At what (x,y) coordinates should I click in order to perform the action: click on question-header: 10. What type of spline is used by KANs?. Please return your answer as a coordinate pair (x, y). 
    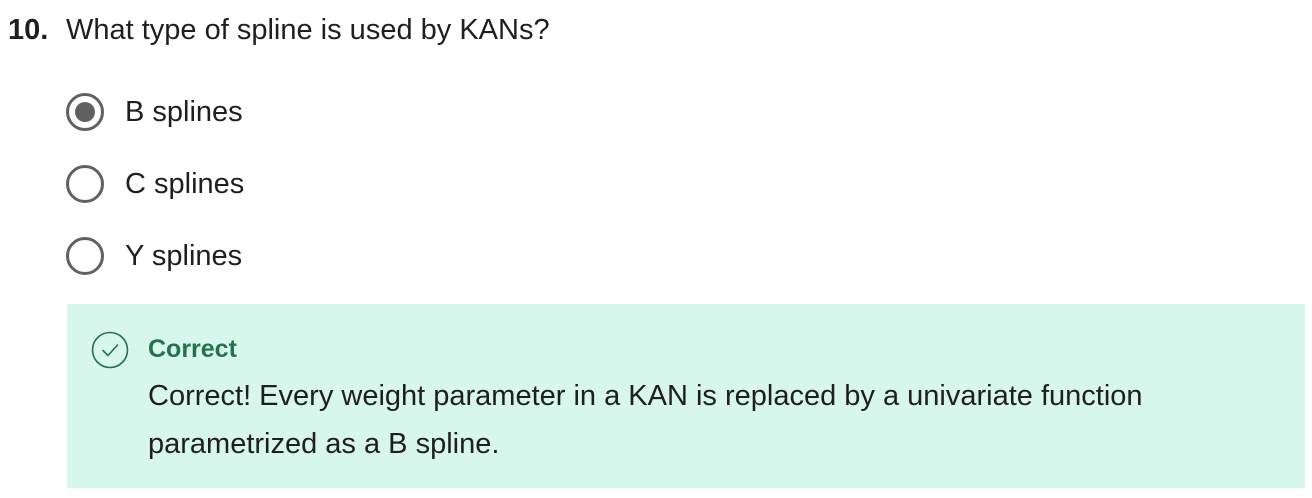
    Looking at the image, I should click on (279, 30).